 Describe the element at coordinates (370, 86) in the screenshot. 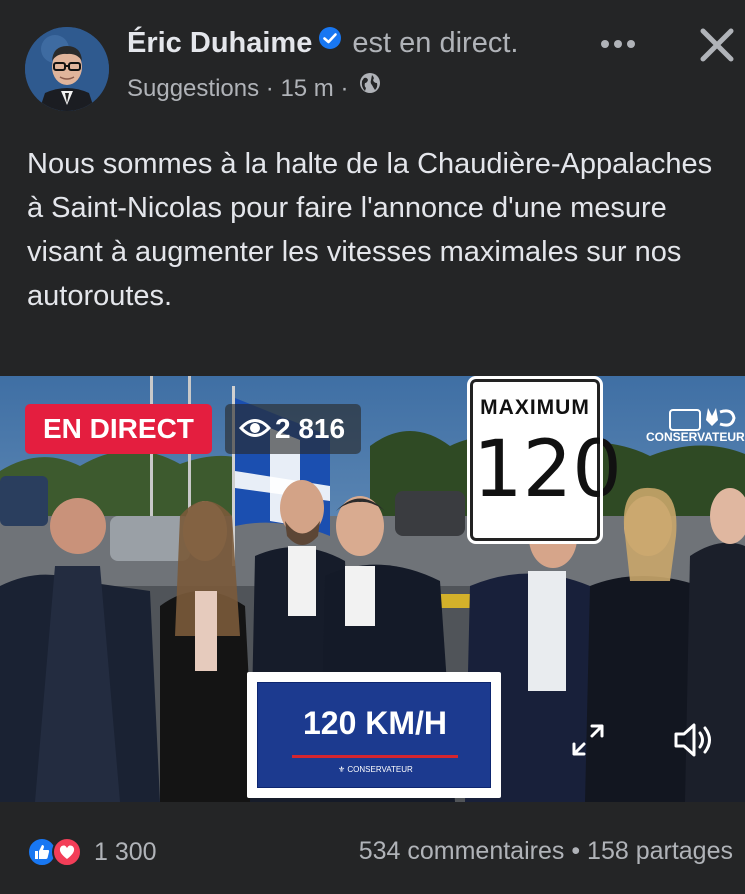

I see `globe-icon` at that location.